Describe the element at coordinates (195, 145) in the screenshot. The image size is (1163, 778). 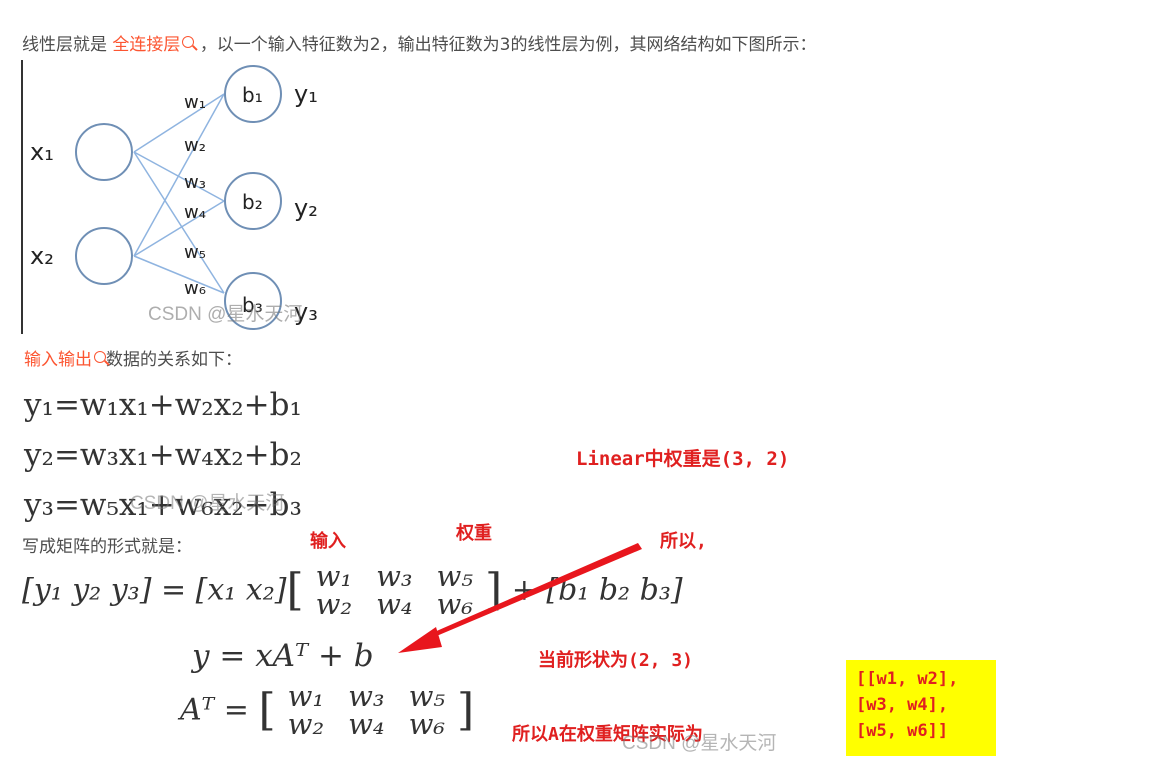
I see `weight-label-2: w₂` at that location.